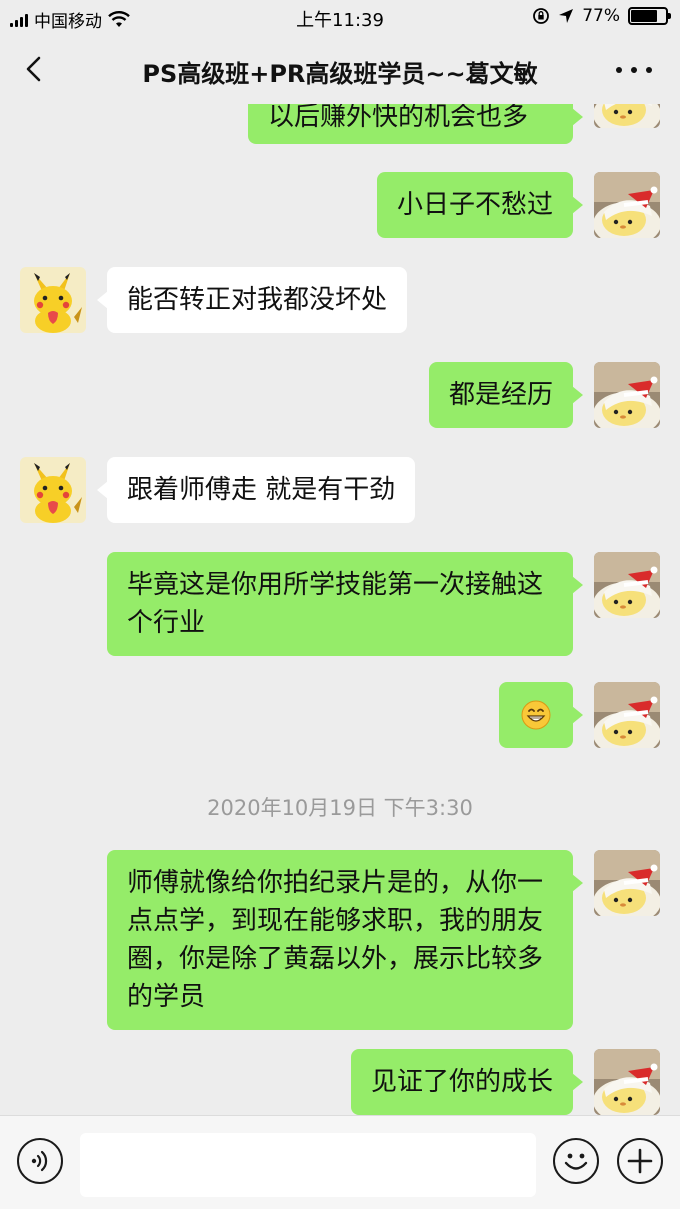 The height and width of the screenshot is (1209, 680). I want to click on grinning-face-icon, so click(536, 715).